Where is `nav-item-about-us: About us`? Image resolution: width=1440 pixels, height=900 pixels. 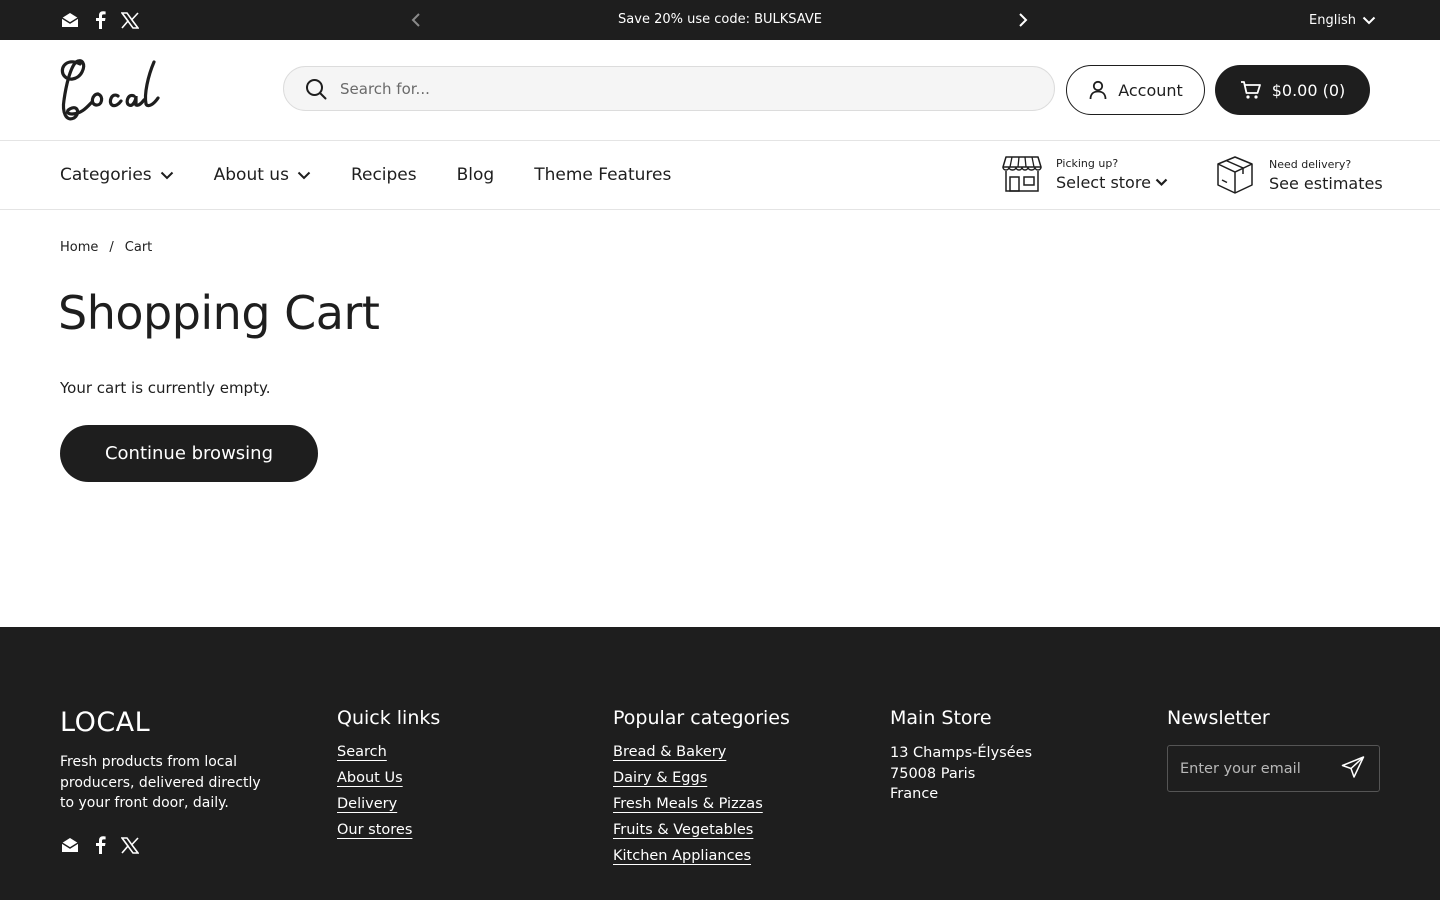
nav-item-about-us: About us is located at coordinates (262, 175).